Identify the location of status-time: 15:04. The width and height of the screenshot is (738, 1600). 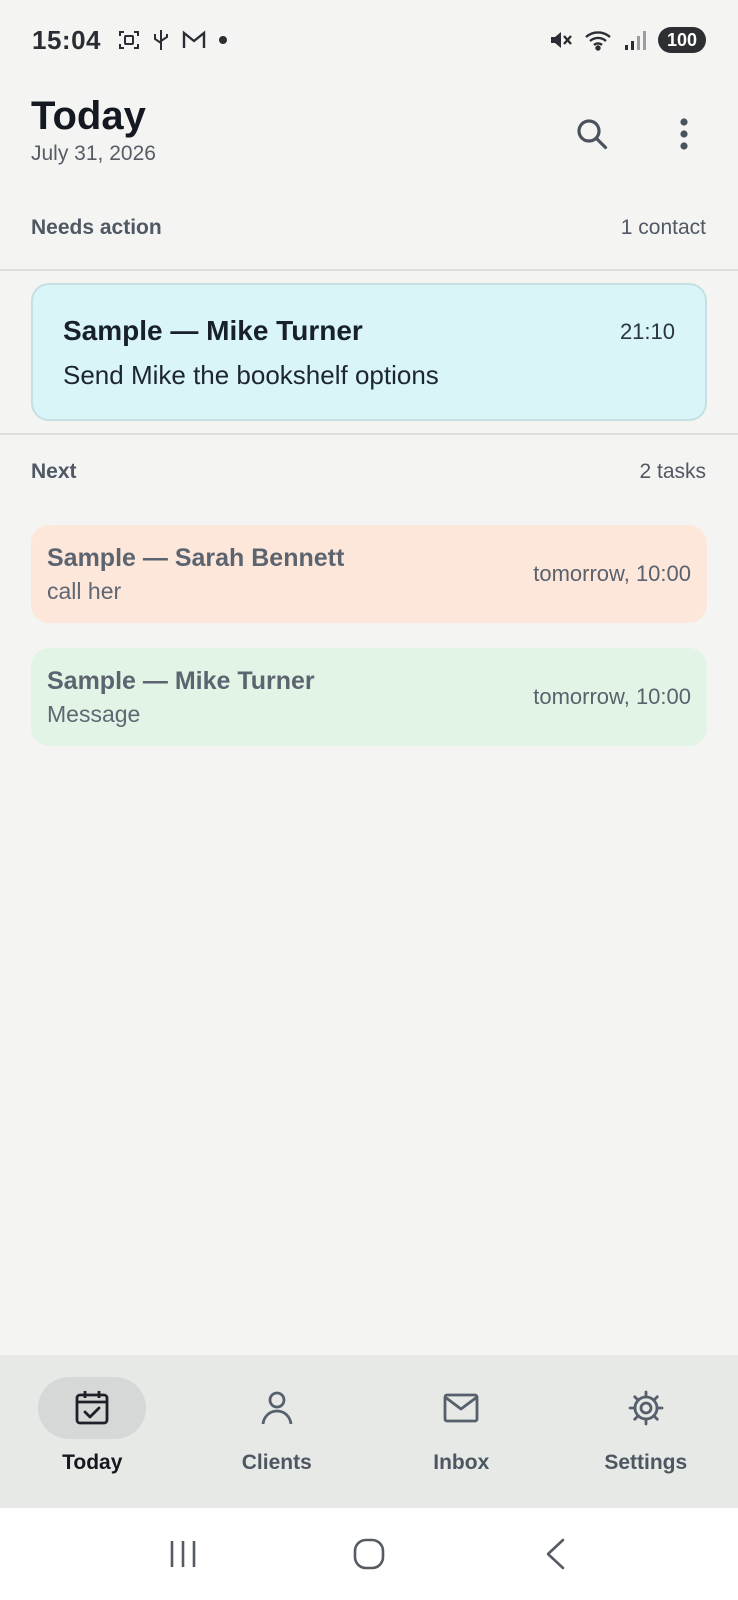
(66, 39).